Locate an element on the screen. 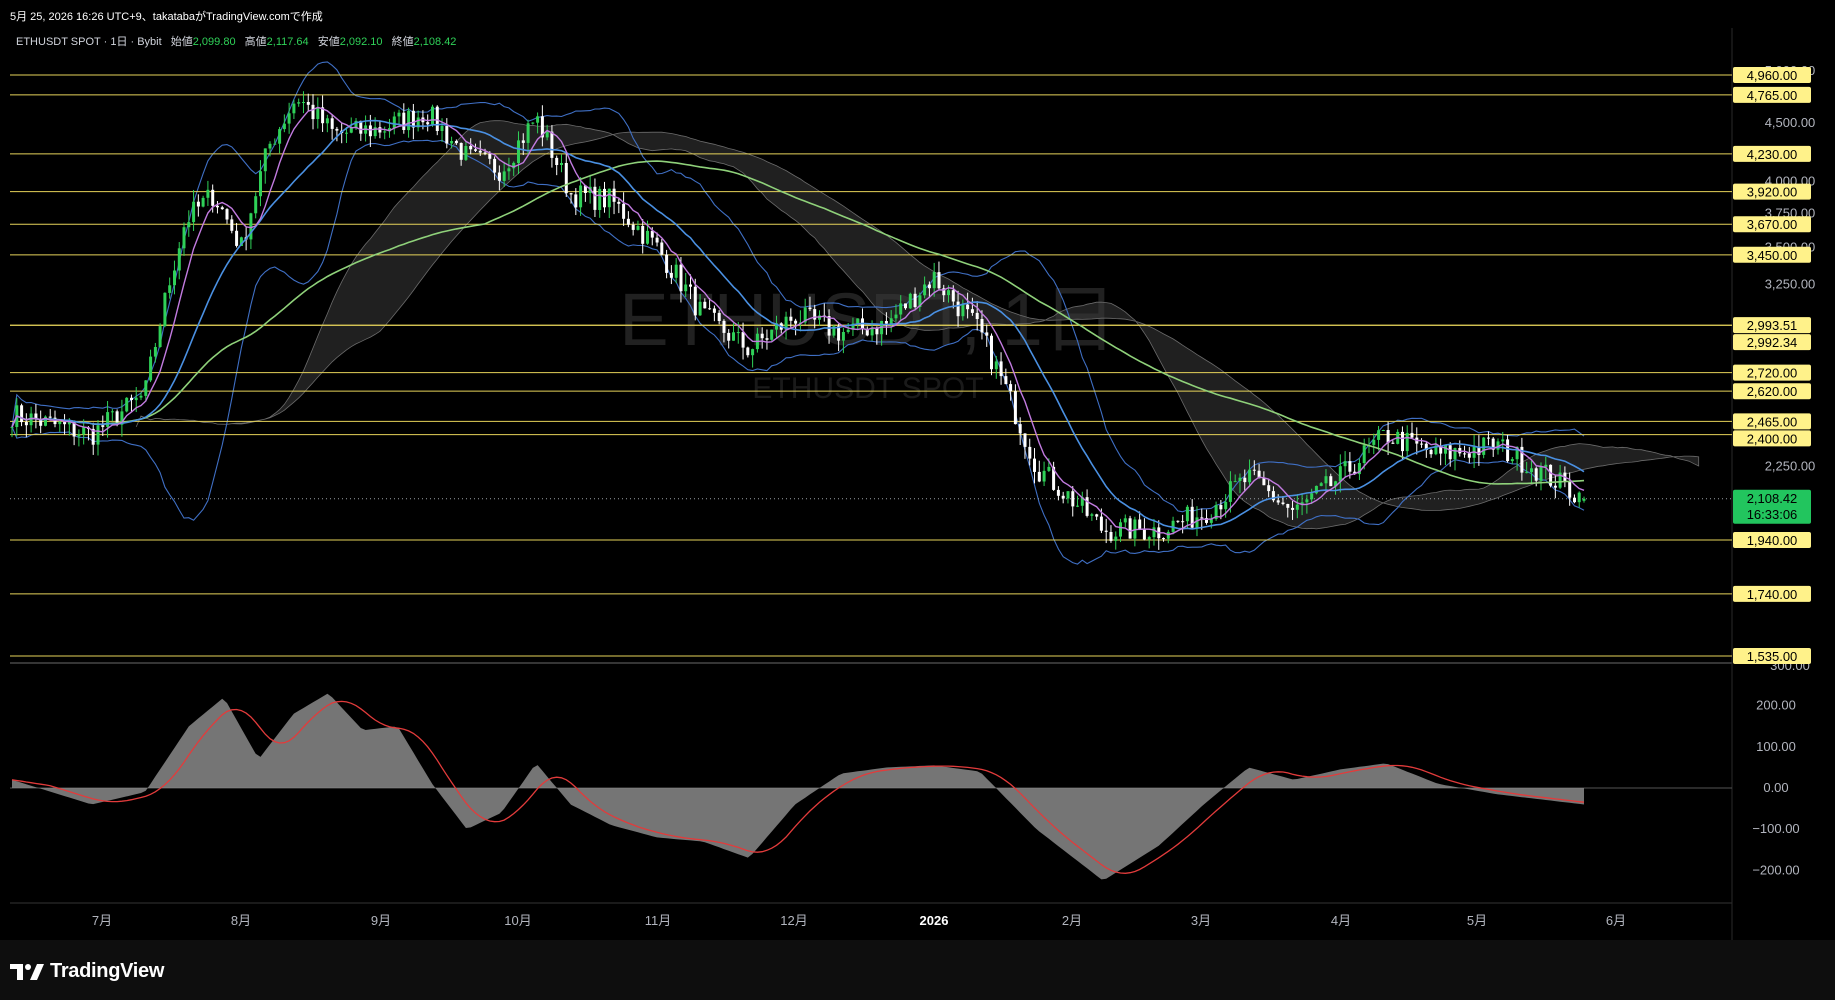 The height and width of the screenshot is (1000, 1835). level-tag-text: 2,720.00 is located at coordinates (1772, 373).